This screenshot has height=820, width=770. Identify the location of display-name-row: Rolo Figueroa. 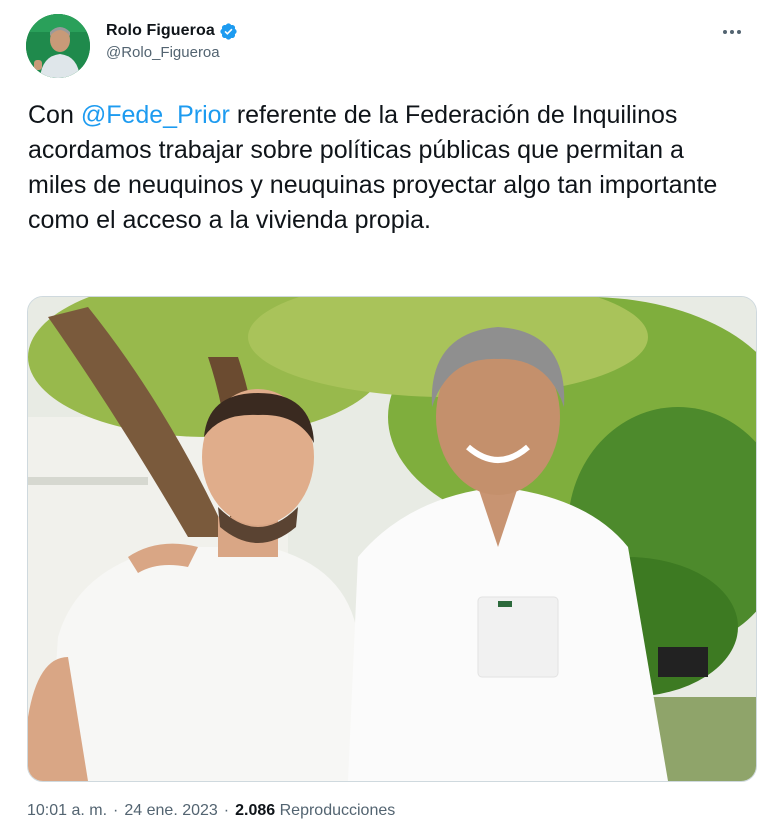
(172, 31).